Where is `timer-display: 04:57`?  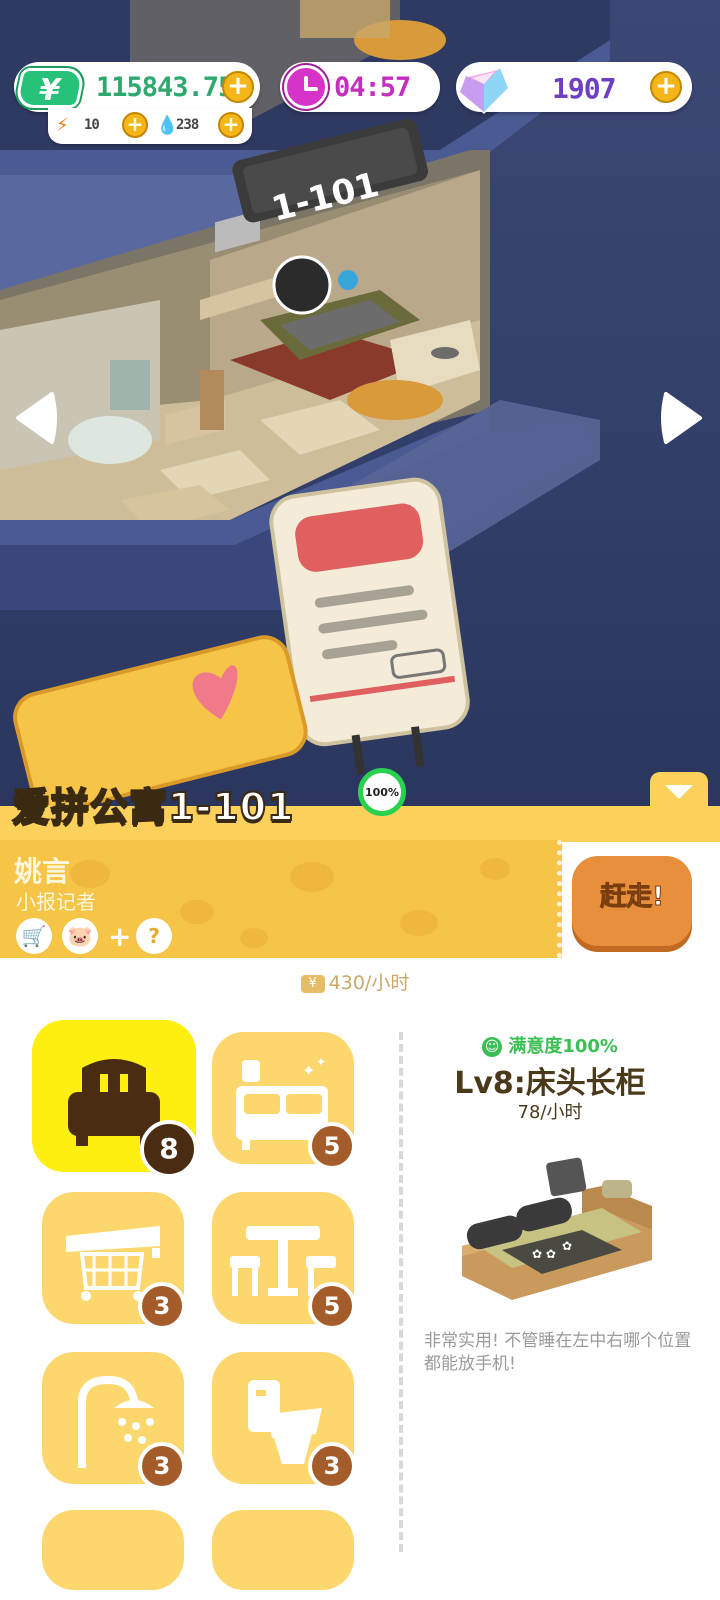
timer-display: 04:57 is located at coordinates (360, 87).